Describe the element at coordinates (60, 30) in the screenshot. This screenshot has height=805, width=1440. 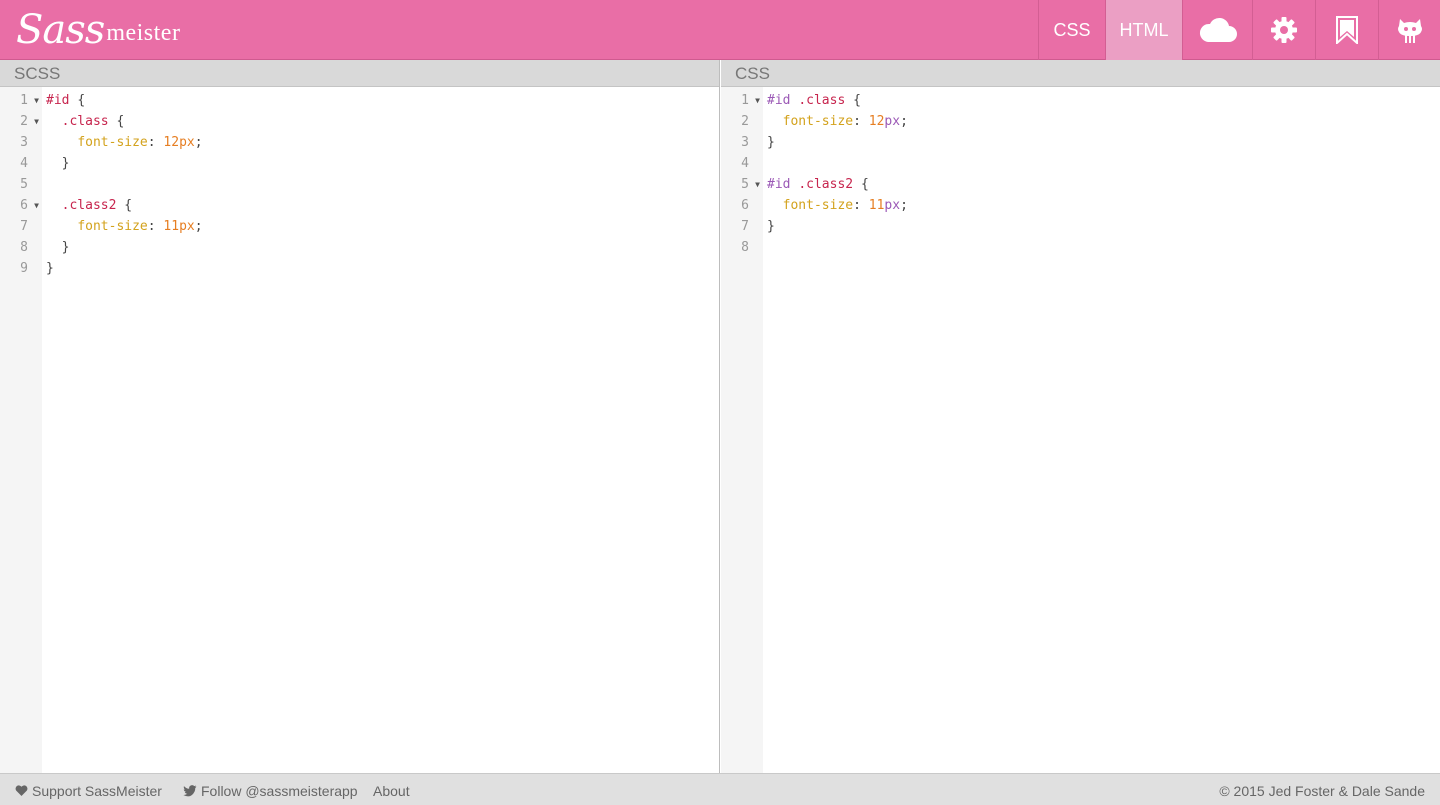
I see `logo-sass-text: Sass` at that location.